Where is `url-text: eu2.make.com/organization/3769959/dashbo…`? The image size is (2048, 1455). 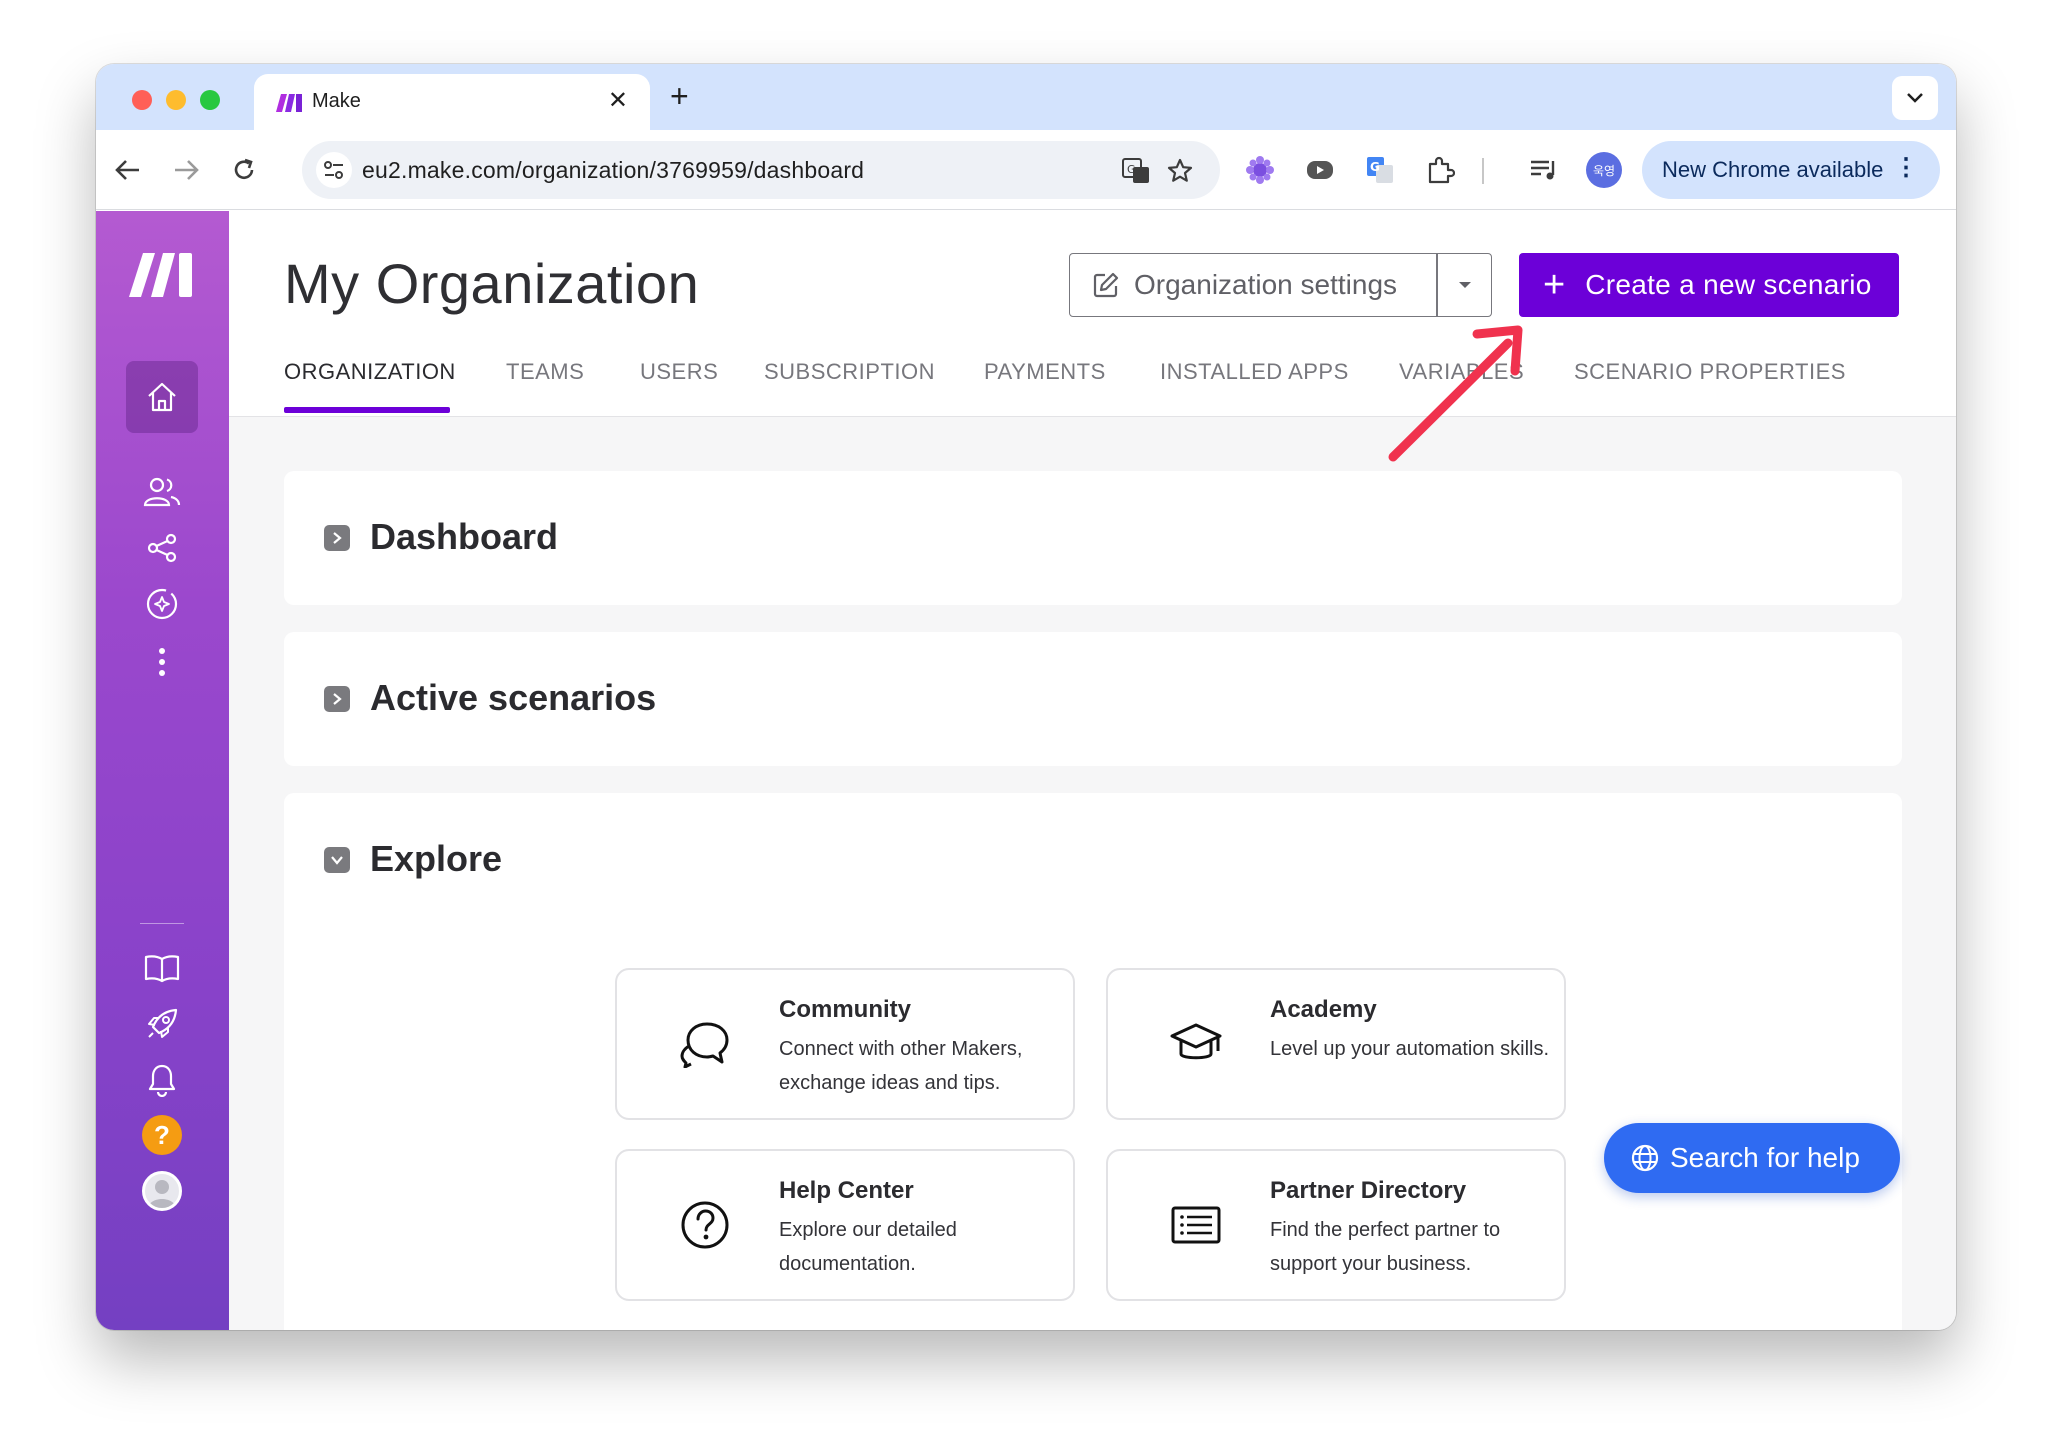 url-text: eu2.make.com/organization/3769959/dashbo… is located at coordinates (613, 170).